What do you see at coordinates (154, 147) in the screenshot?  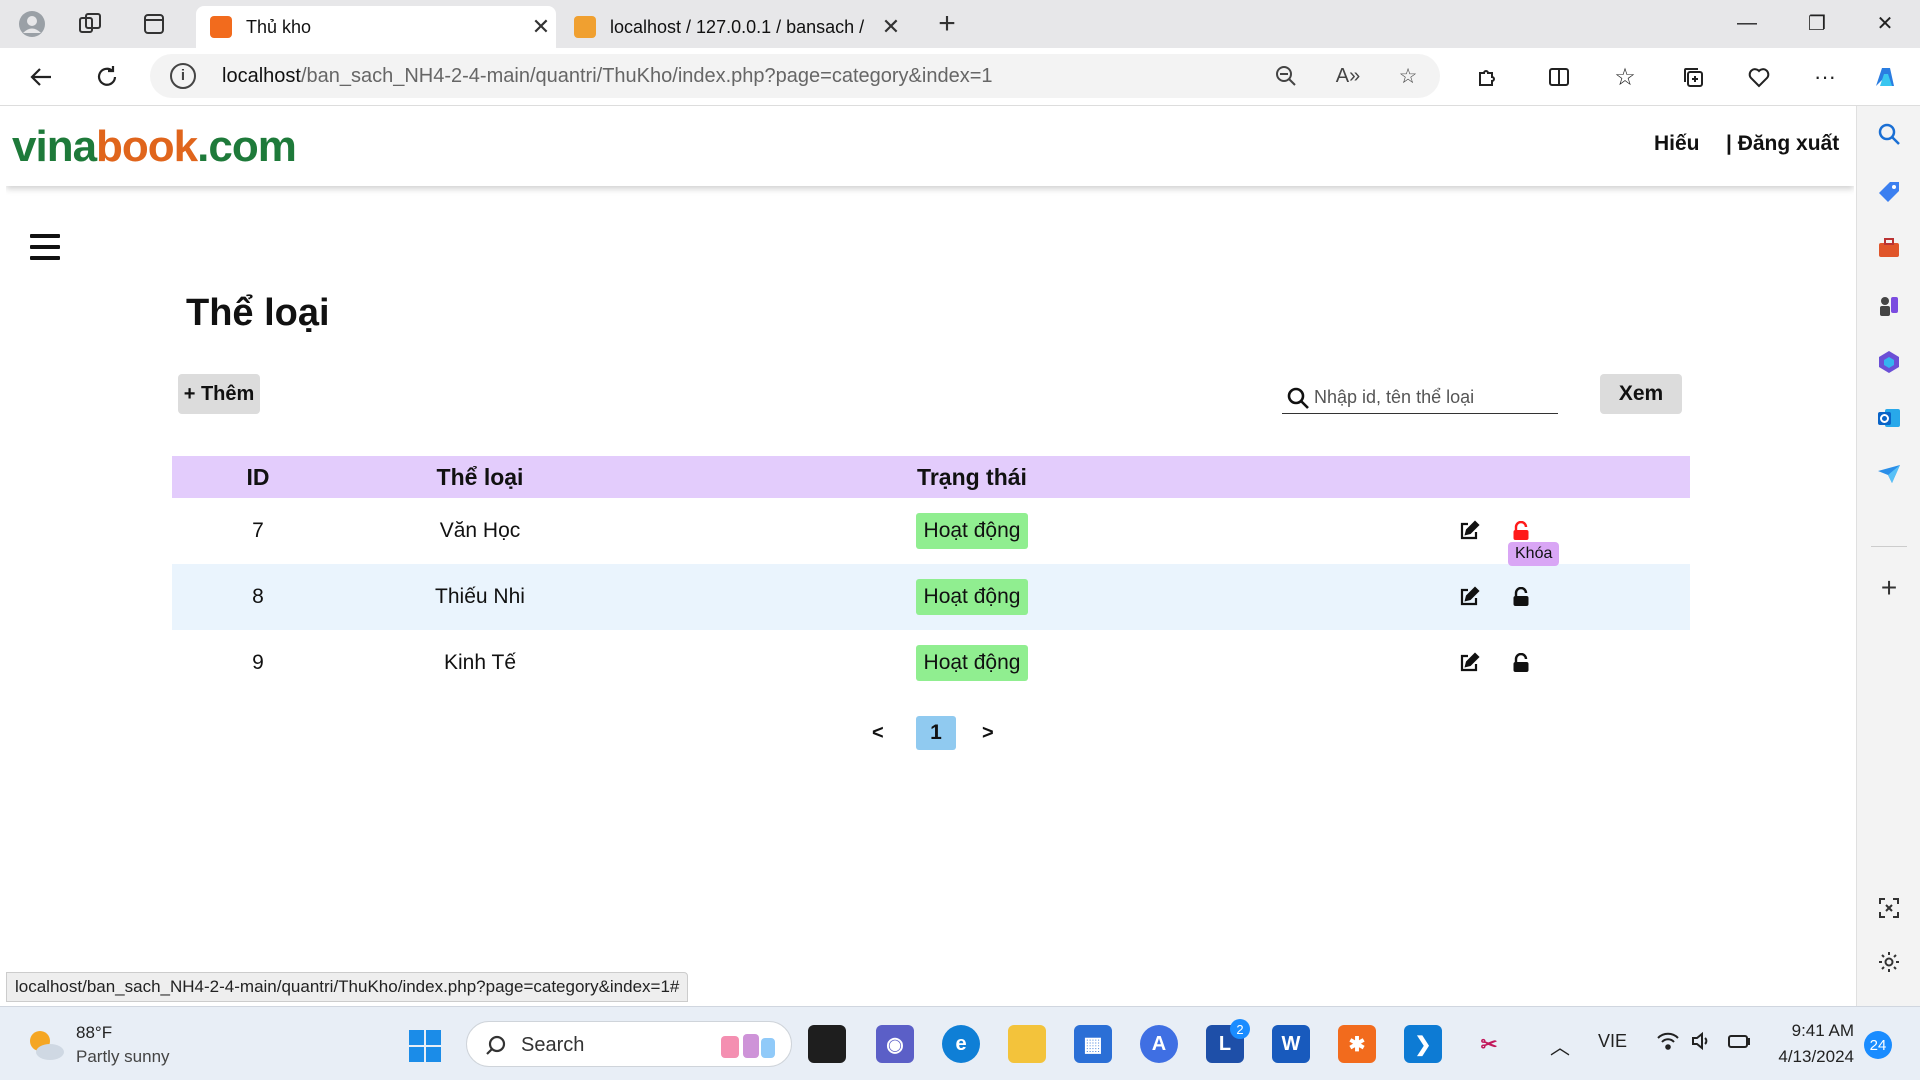 I see `vinabook-logo: vinabook.com` at bounding box center [154, 147].